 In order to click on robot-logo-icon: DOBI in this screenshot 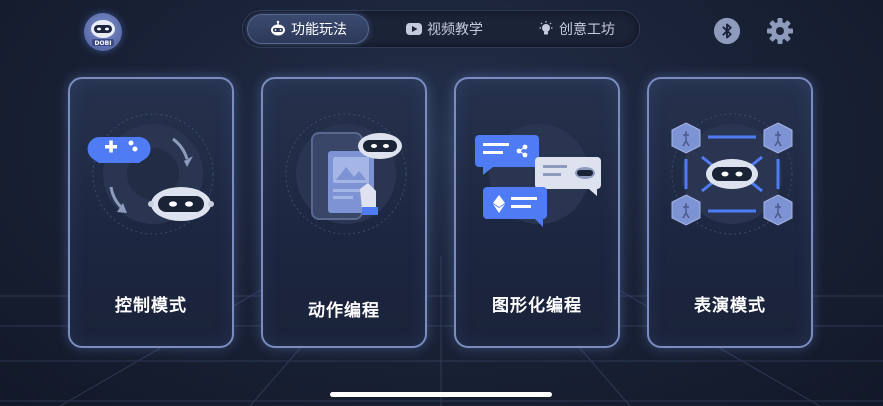, I will do `click(103, 33)`.